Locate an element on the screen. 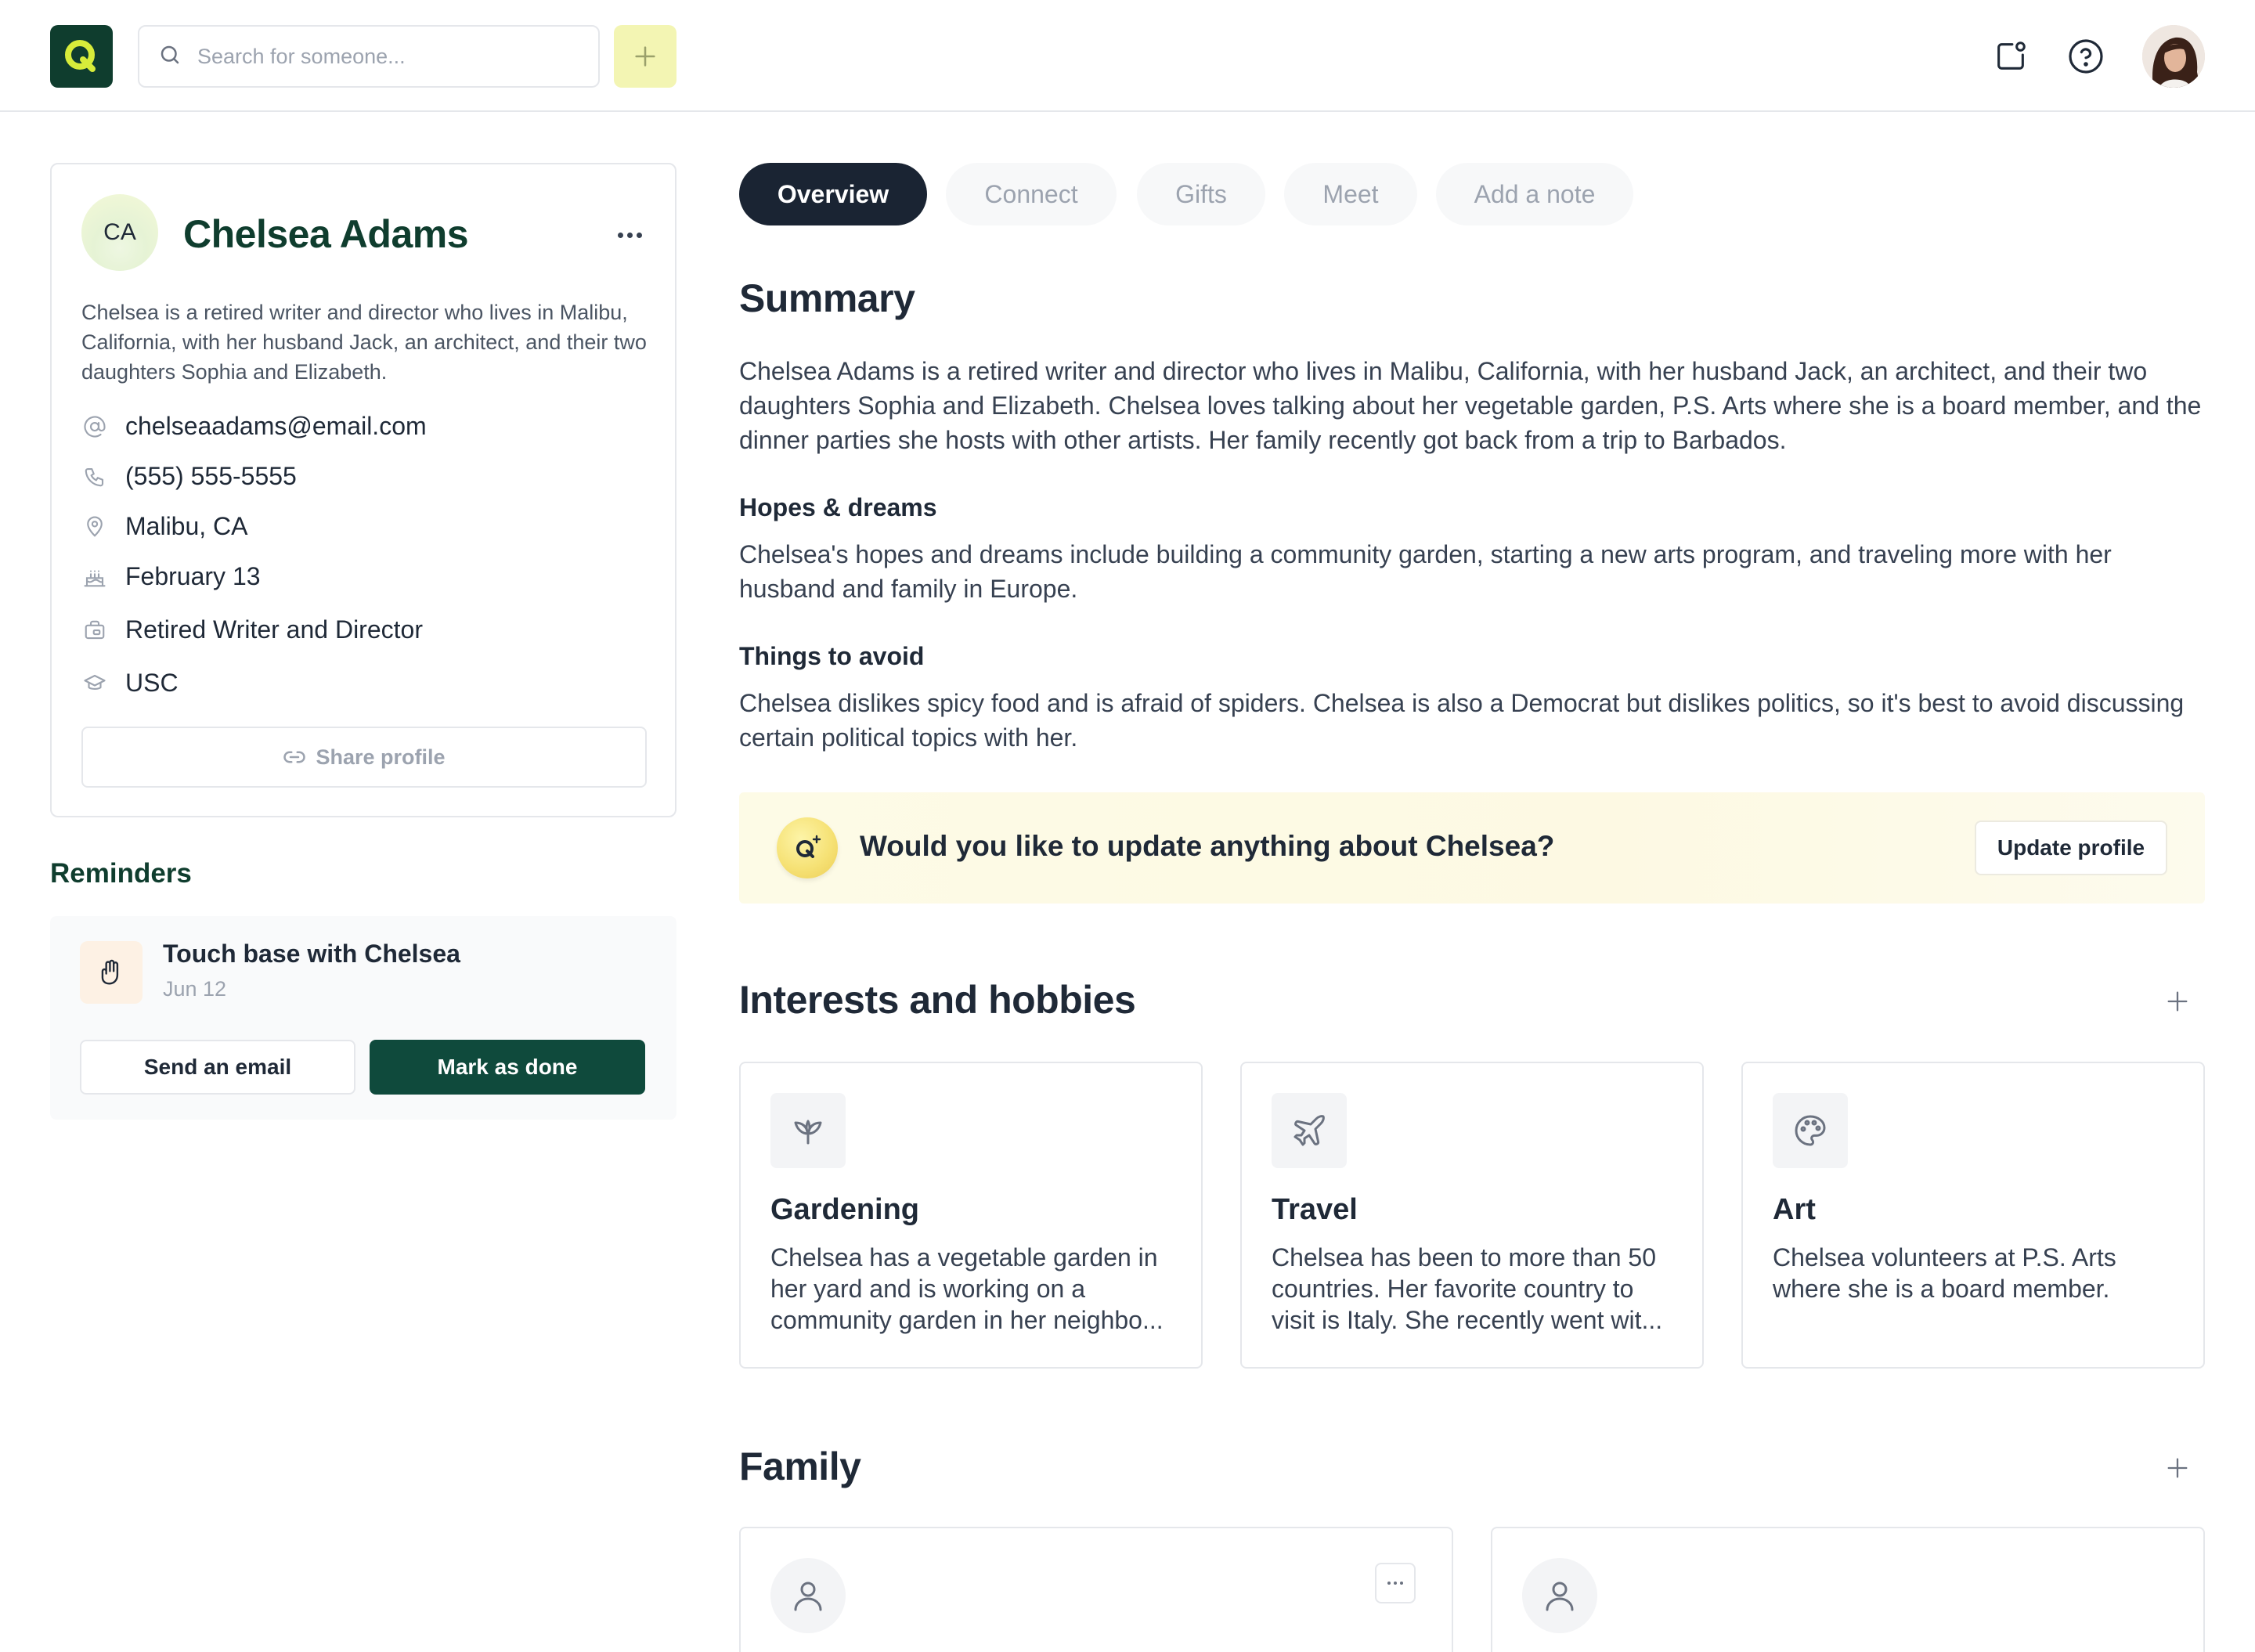  phone-row: (555) 555-5555 is located at coordinates (189, 476).